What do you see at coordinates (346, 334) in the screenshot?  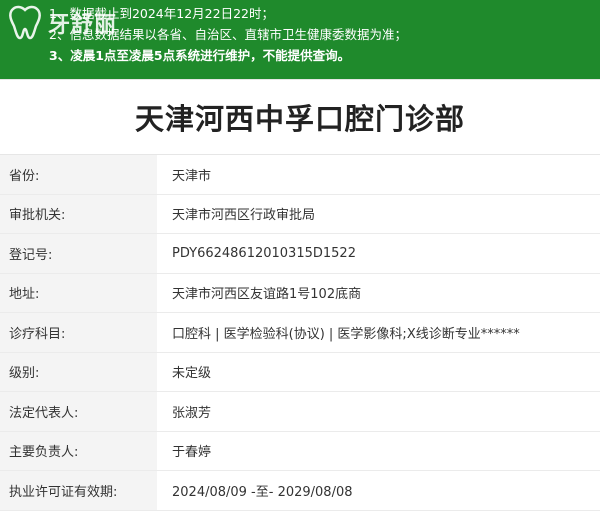 I see `row-value: 口腔科 | 医学检验科(协议) | 医学影像科;X线诊断专业******` at bounding box center [346, 334].